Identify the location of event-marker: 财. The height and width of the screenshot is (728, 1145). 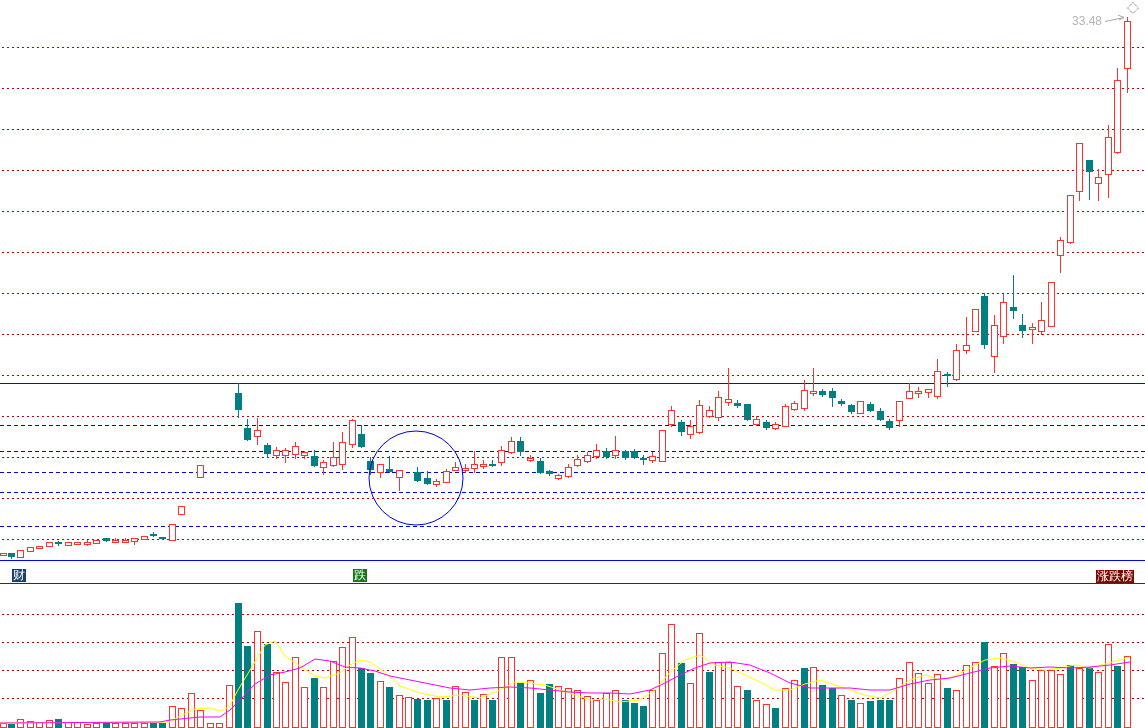
(19, 575).